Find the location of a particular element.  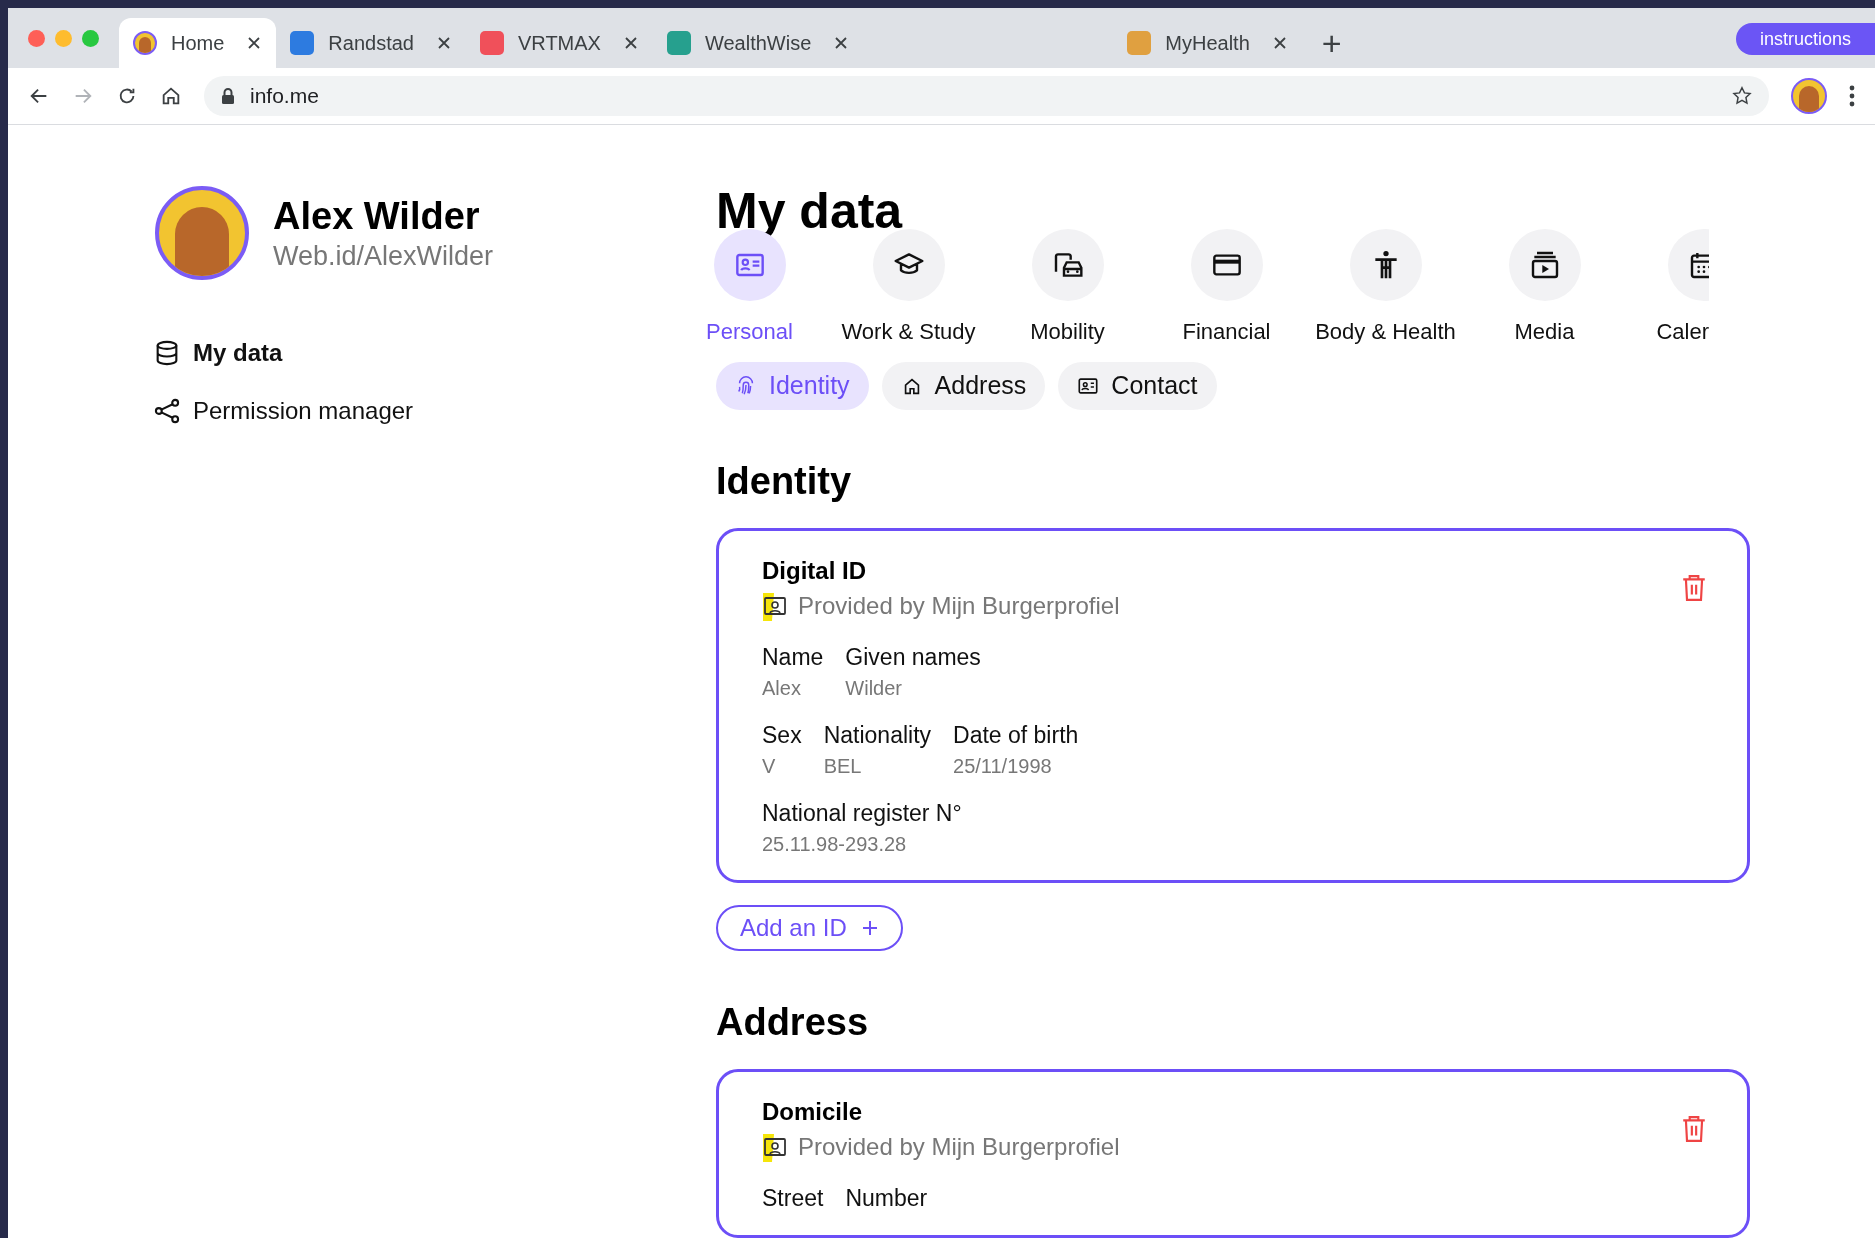

field-label: Number is located at coordinates (886, 1198).